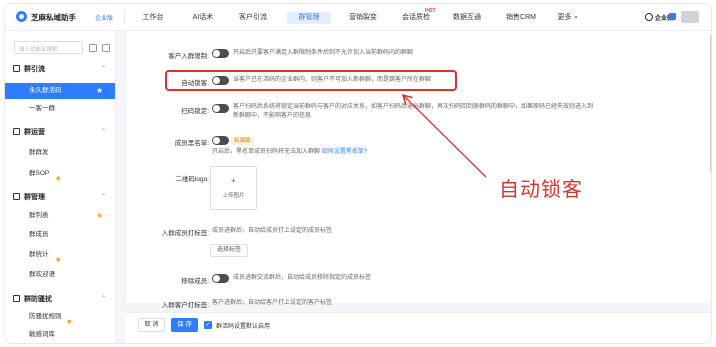 Image resolution: width=716 pixels, height=347 pixels. I want to click on default-enable-label: 群活码设置默认启用, so click(243, 327).